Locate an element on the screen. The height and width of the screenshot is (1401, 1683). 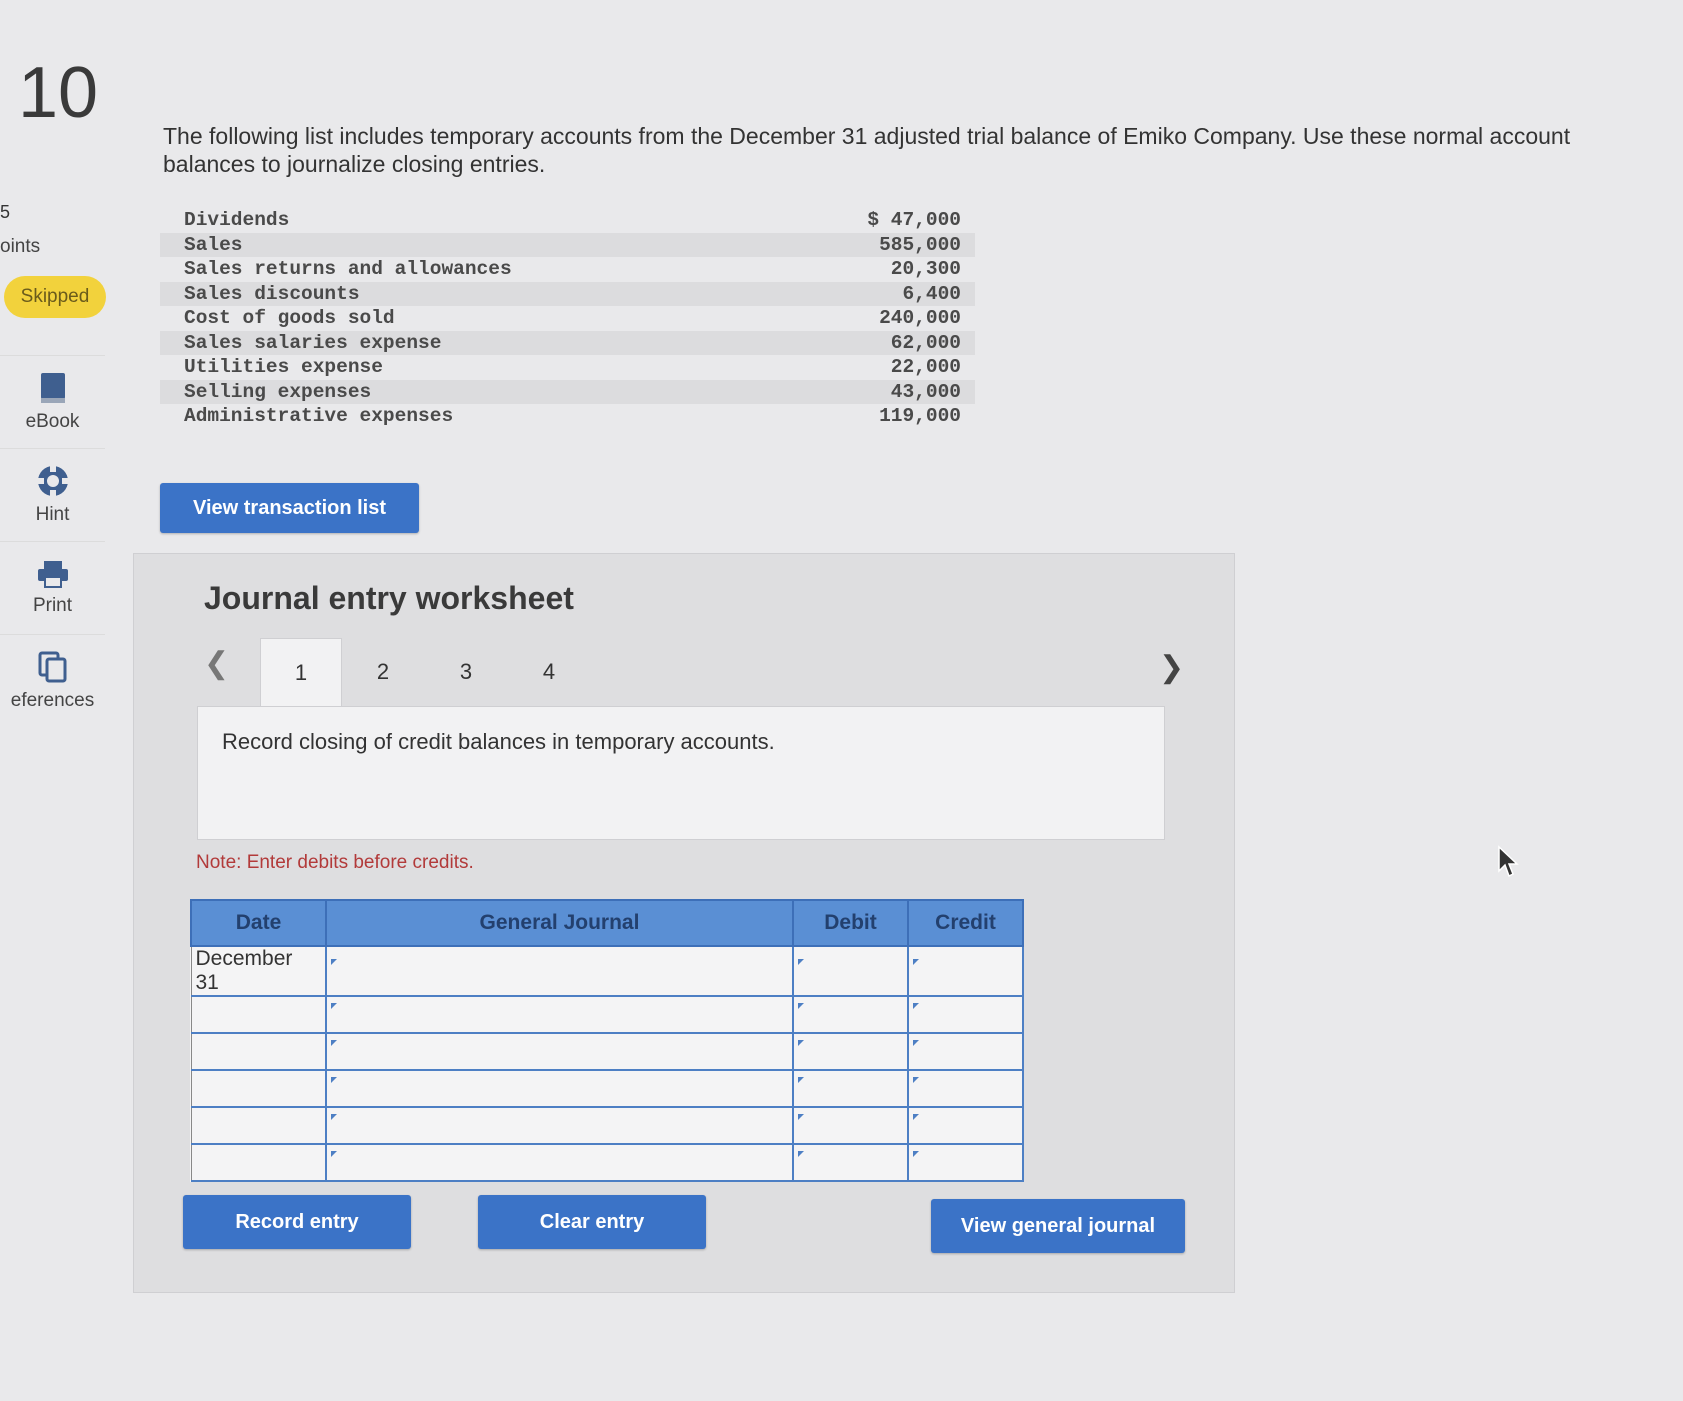
journal-header-row: Date General Journal Debit Credit is located at coordinates (607, 923).